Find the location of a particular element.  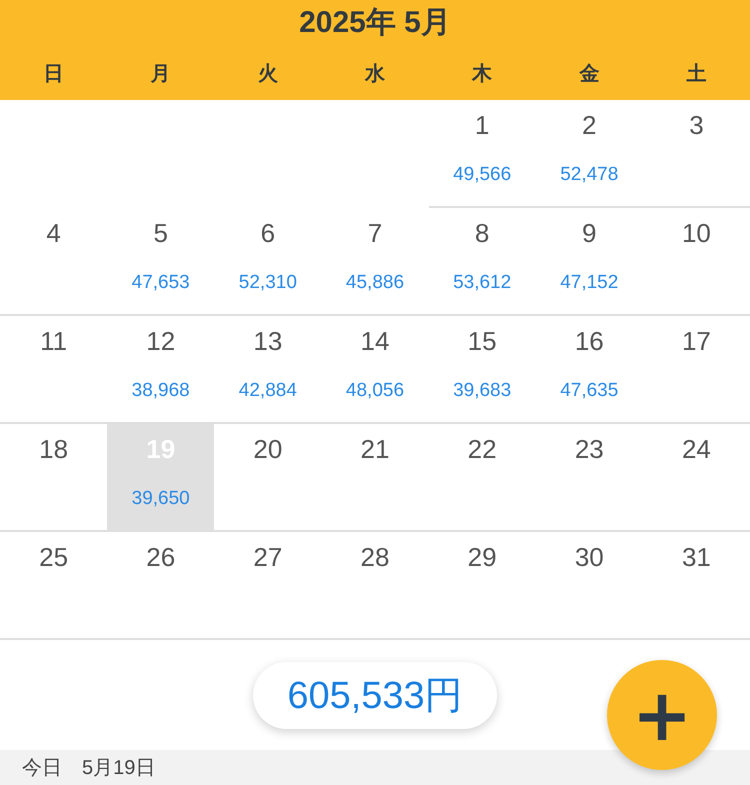

day-number: 12 is located at coordinates (161, 341).